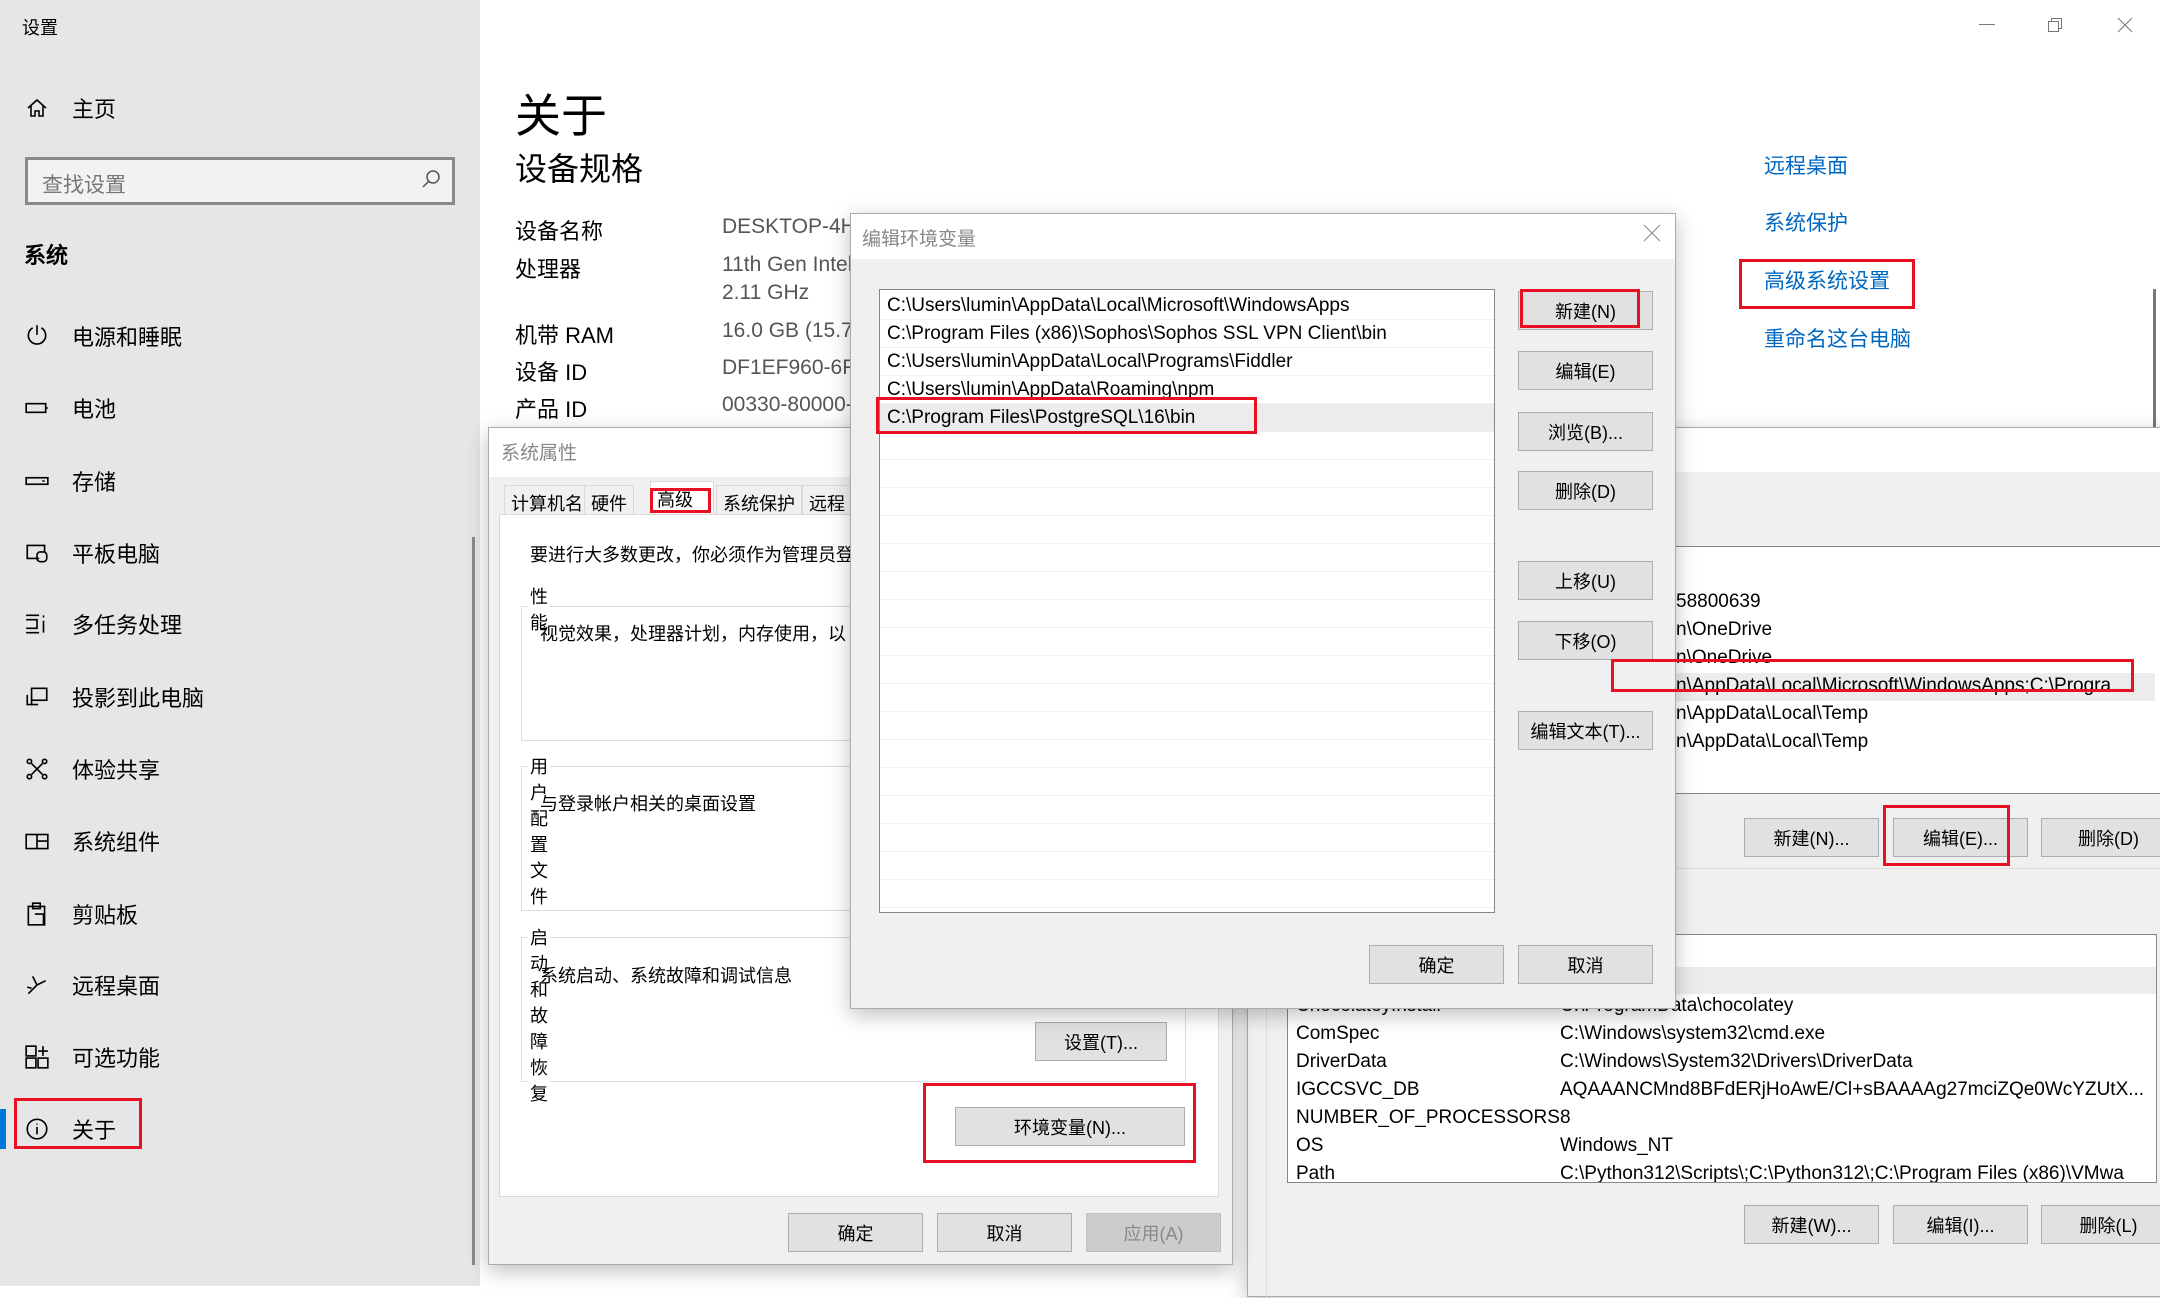  What do you see at coordinates (1827, 280) in the screenshot?
I see `link-advanced-system-settings: 高级系统设置` at bounding box center [1827, 280].